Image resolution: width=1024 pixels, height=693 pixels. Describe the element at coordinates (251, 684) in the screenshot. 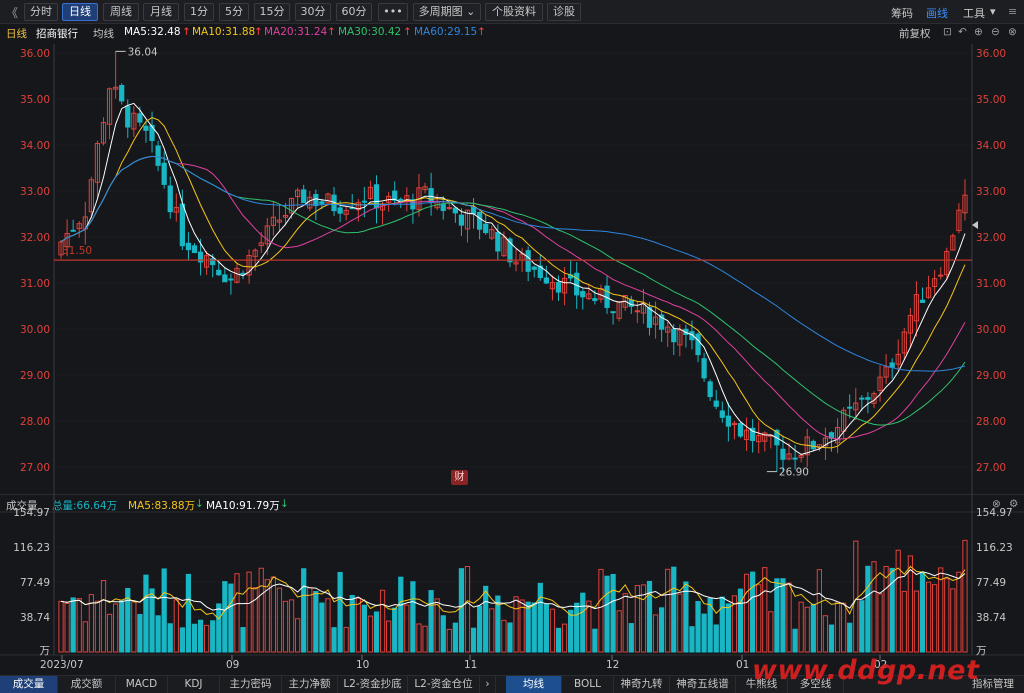

I see `tab-main-force-code: 主力密码` at that location.